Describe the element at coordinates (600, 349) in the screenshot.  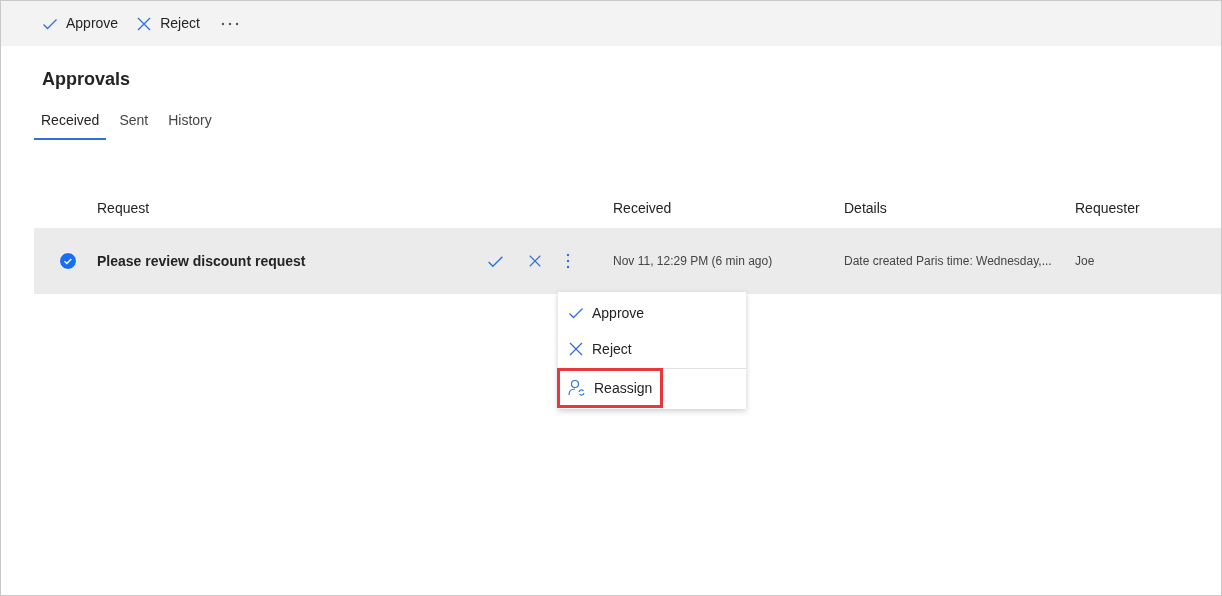
I see `menu-item: Reject` at that location.